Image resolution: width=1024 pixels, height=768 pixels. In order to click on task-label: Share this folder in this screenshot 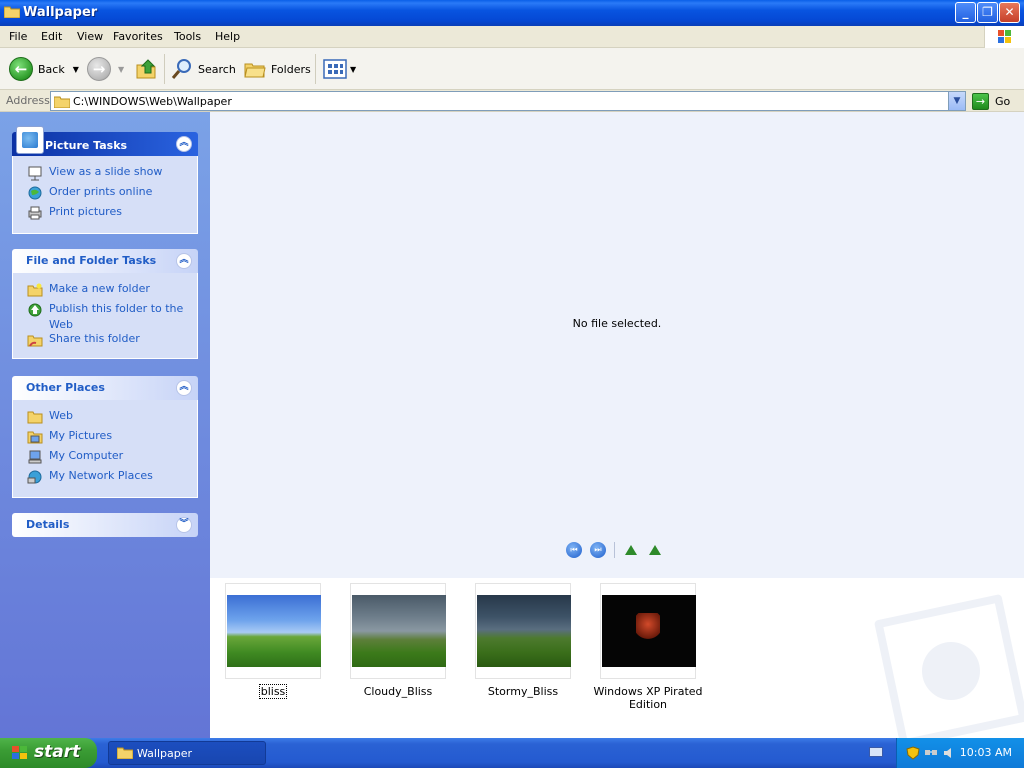, I will do `click(94, 338)`.